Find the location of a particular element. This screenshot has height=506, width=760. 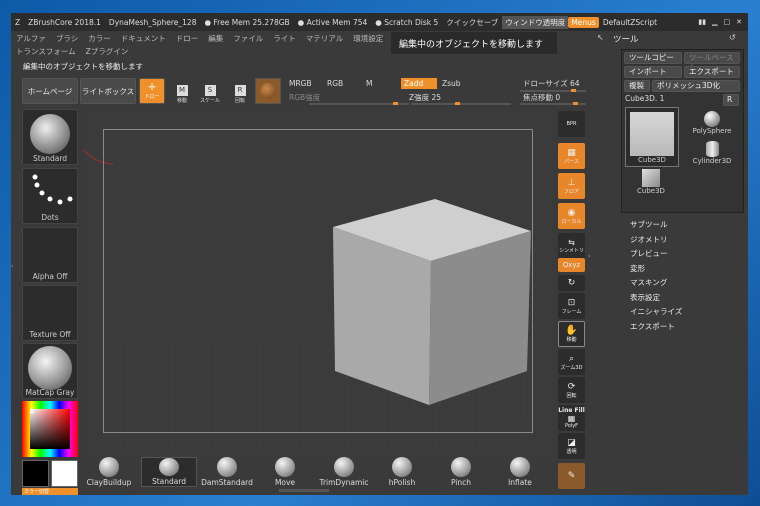

menu-document: ドキュメント is located at coordinates (143, 38).